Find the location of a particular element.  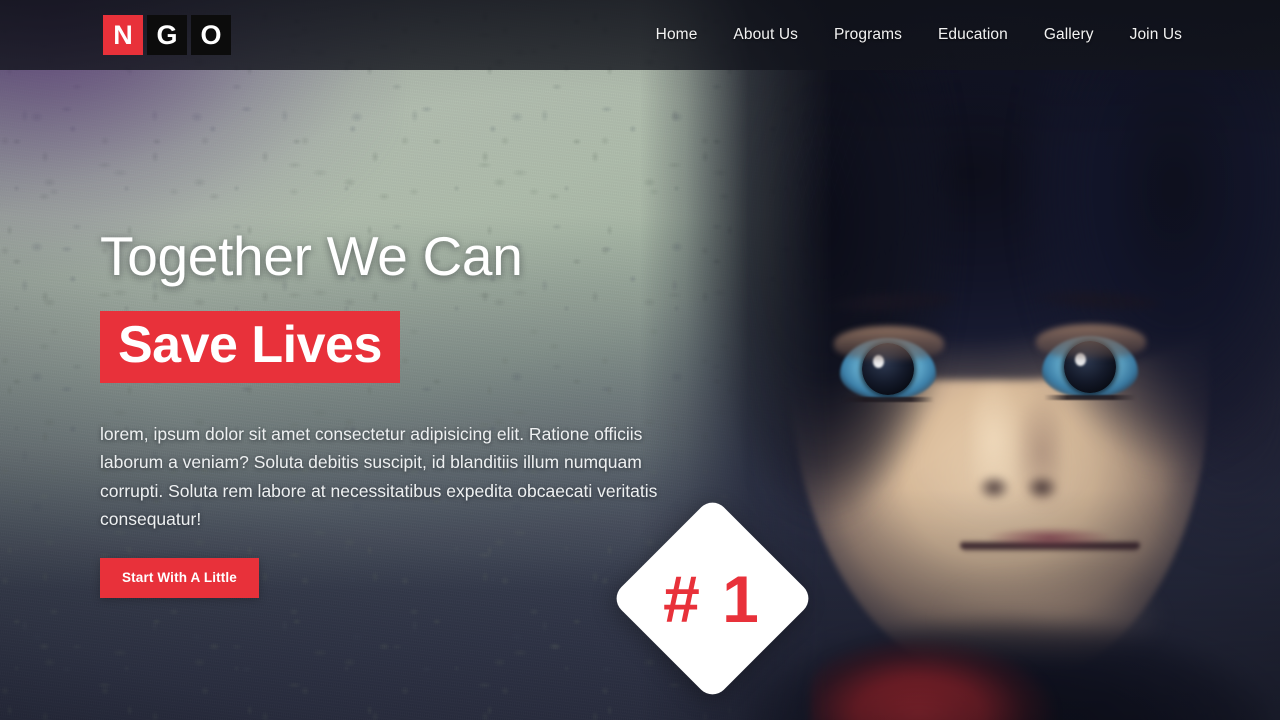

logo-letter-g: G is located at coordinates (167, 35).